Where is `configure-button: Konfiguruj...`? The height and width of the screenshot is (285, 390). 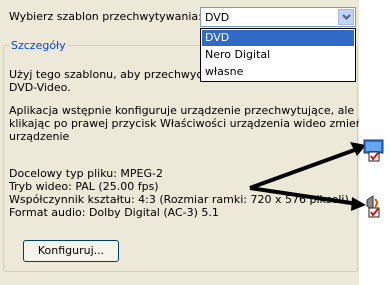
configure-button: Konfiguruj... is located at coordinates (71, 251).